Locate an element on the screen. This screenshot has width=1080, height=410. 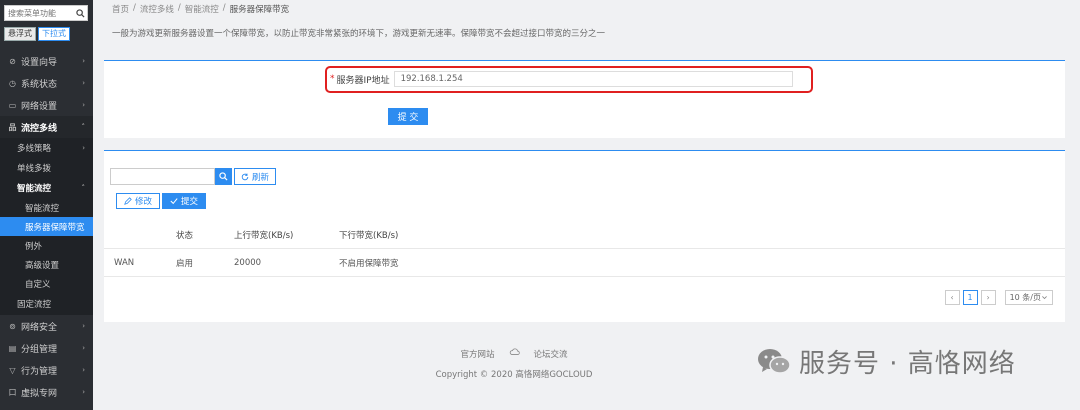
table-row: WAN 启用 20000 不启用保障带宽 is located at coordinates (584, 263).